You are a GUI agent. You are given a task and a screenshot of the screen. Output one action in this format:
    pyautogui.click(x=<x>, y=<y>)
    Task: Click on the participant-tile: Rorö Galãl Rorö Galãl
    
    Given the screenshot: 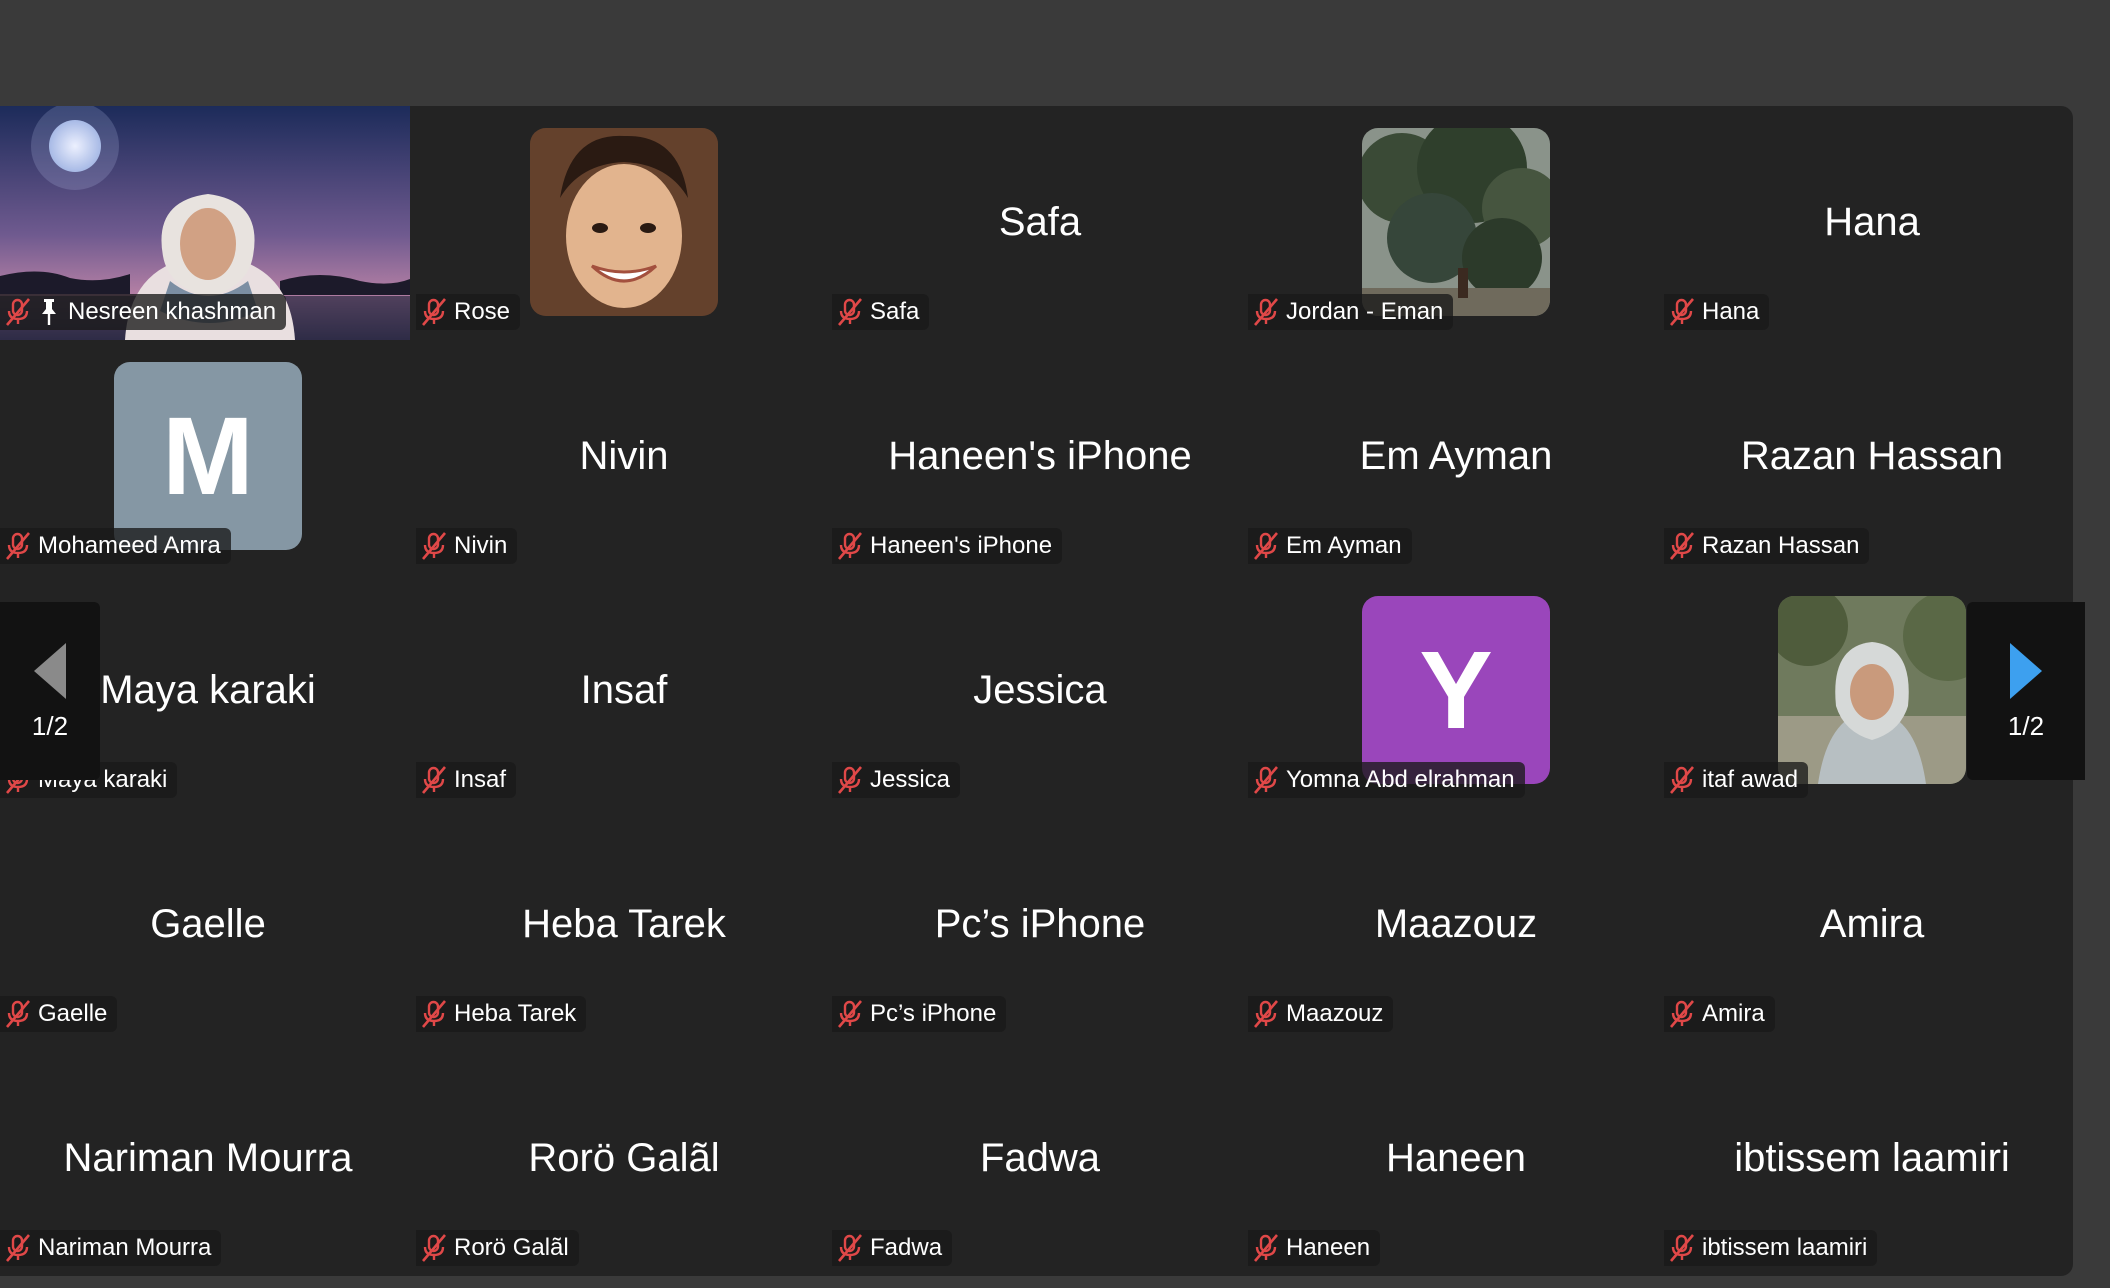 What is the action you would take?
    pyautogui.click(x=624, y=1159)
    